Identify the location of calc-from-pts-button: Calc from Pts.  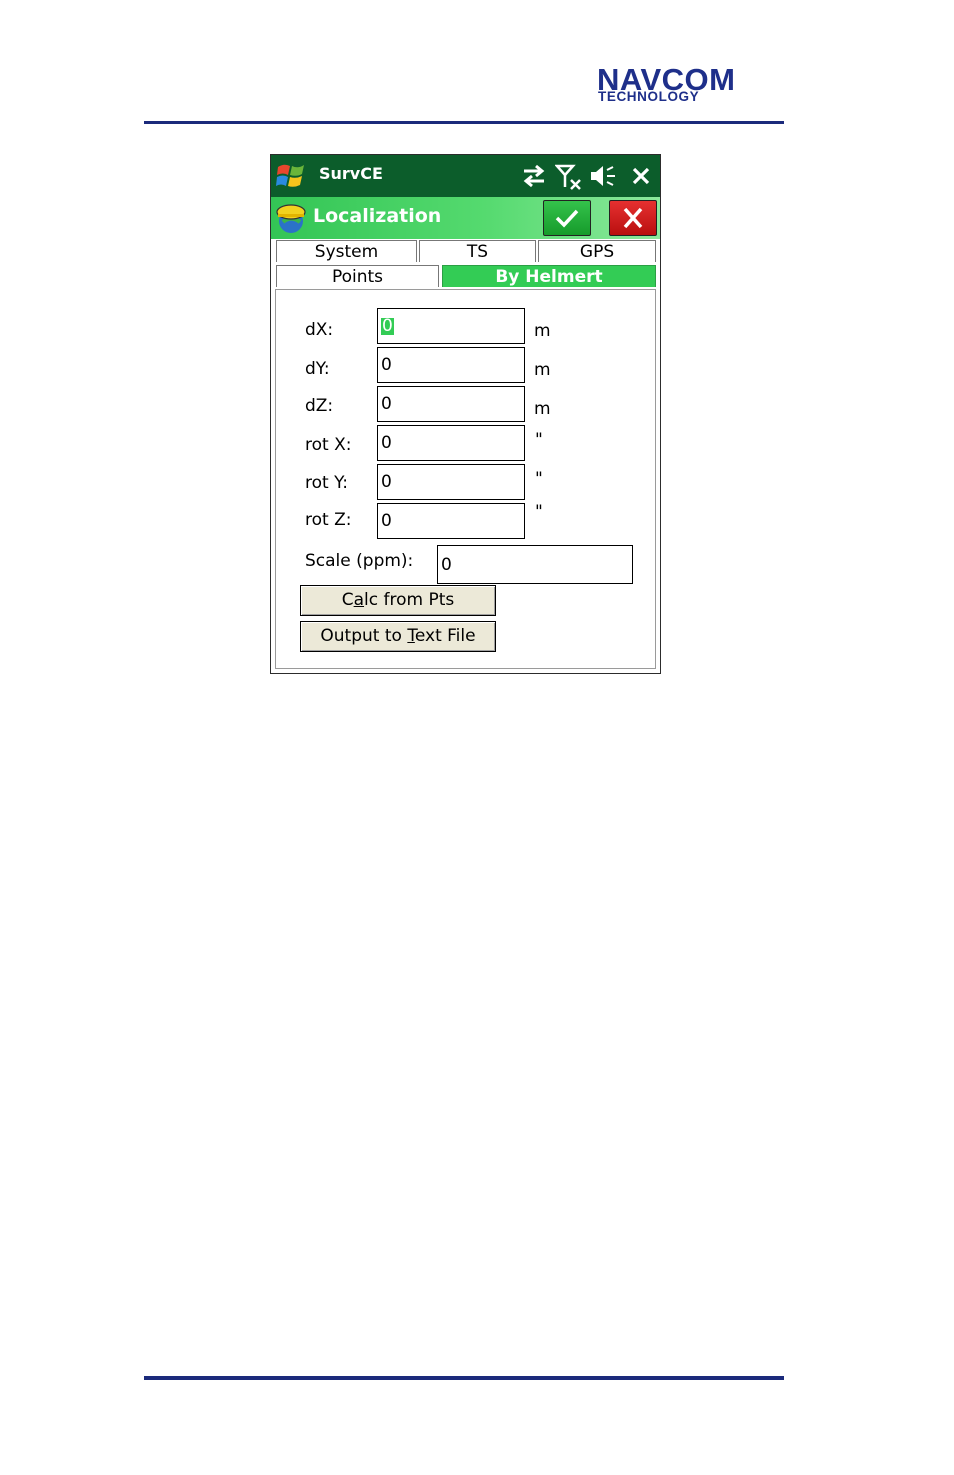
(398, 600).